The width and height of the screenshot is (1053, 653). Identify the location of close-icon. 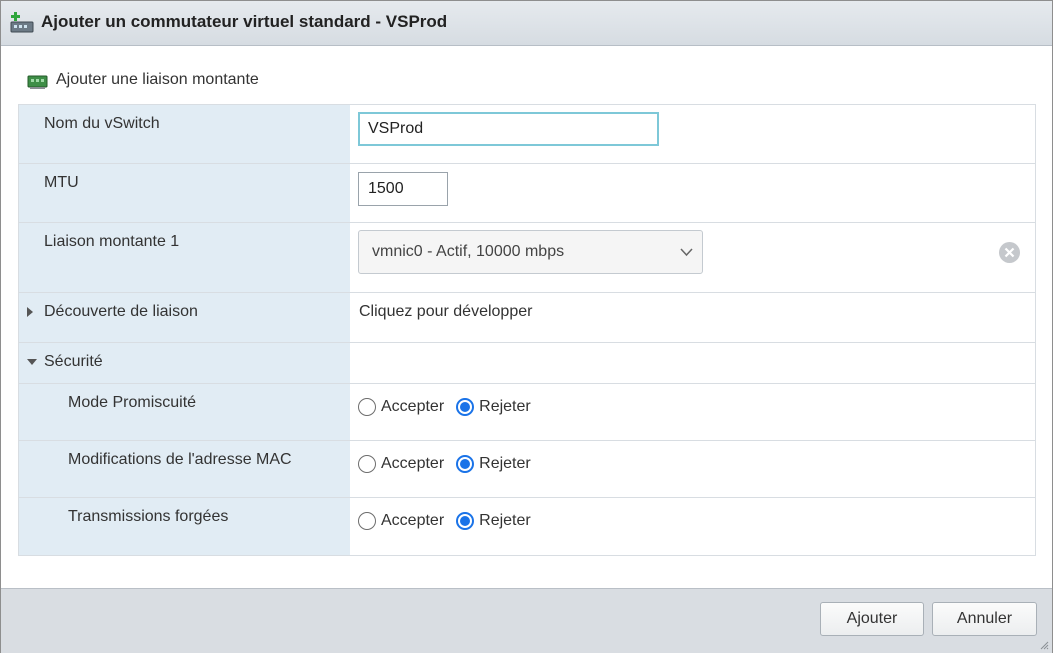
(1009, 252).